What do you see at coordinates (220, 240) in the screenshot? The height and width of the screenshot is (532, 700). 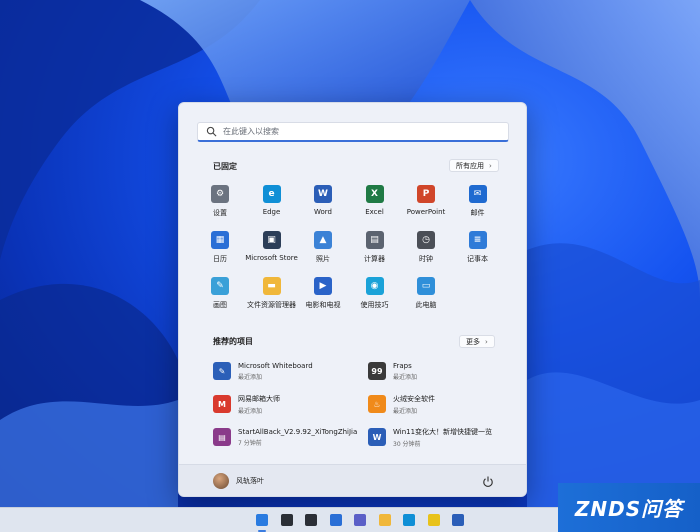 I see `calendar-icon: ▦` at bounding box center [220, 240].